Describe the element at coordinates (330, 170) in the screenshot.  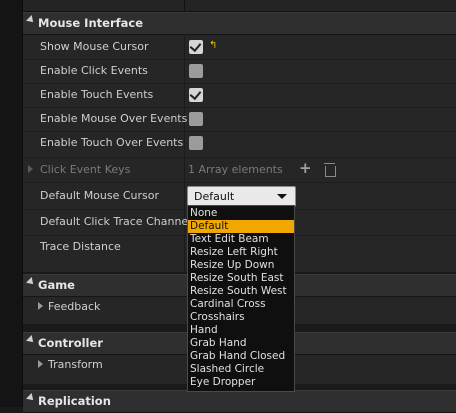
I see `trash-icon` at that location.